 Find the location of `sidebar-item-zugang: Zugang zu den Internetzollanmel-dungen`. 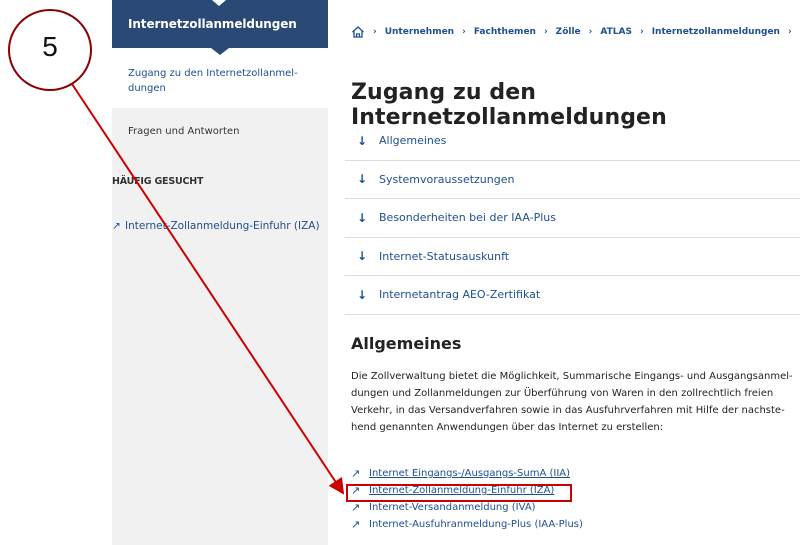

sidebar-item-zugang: Zugang zu den Internetzollanmel-dungen is located at coordinates (220, 78).